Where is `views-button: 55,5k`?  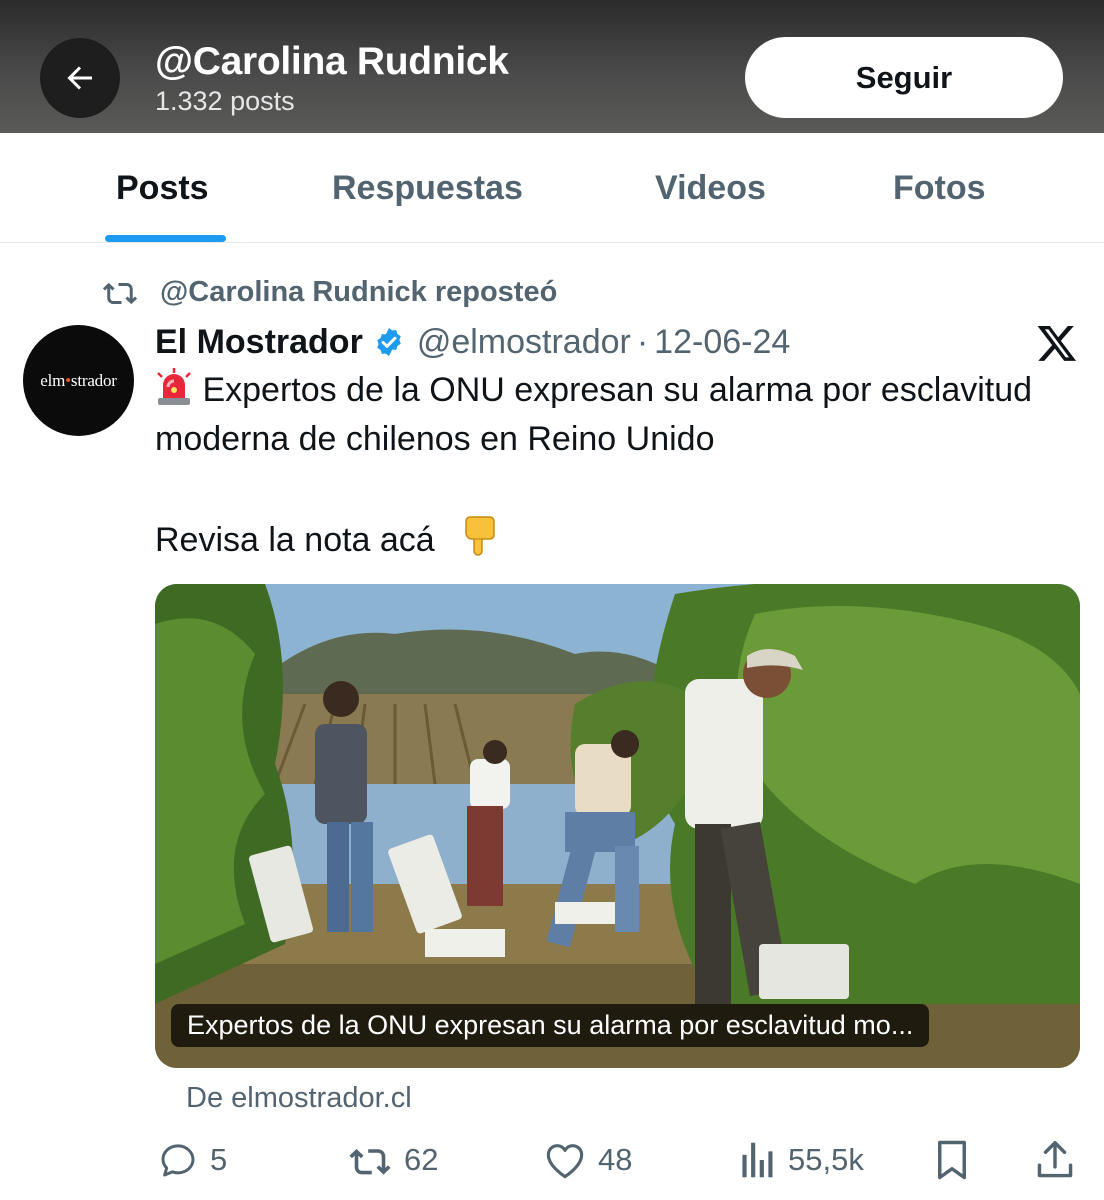 views-button: 55,5k is located at coordinates (802, 1160).